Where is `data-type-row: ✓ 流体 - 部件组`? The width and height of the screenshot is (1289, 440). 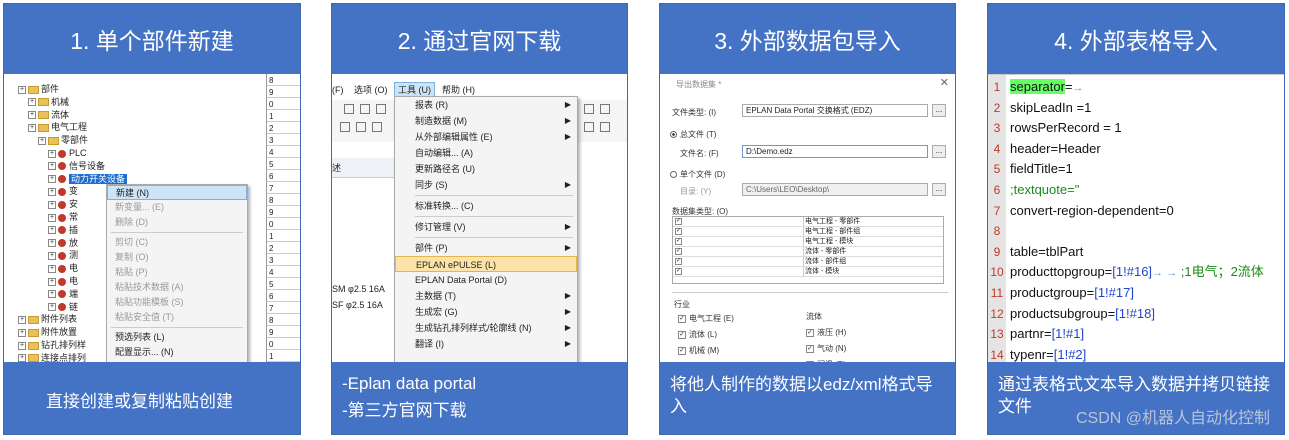
data-type-row: ✓ 流体 - 部件组 is located at coordinates (808, 262).